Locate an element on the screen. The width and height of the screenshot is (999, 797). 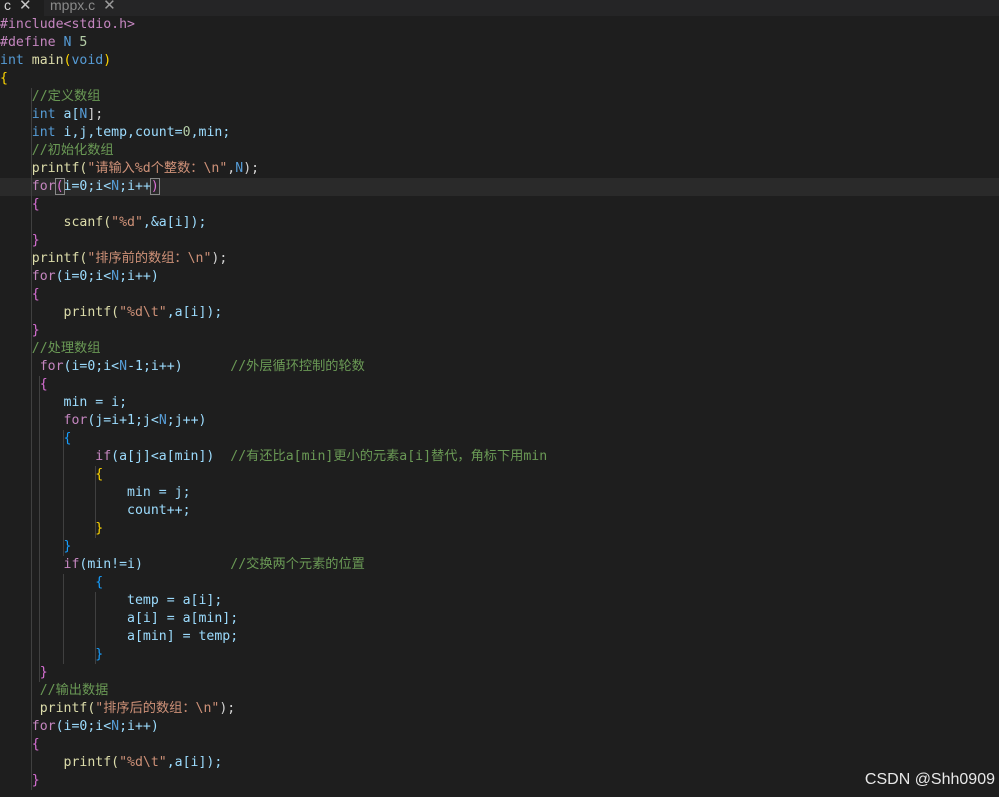
code-token: temp = a[i]; is located at coordinates (111, 600).